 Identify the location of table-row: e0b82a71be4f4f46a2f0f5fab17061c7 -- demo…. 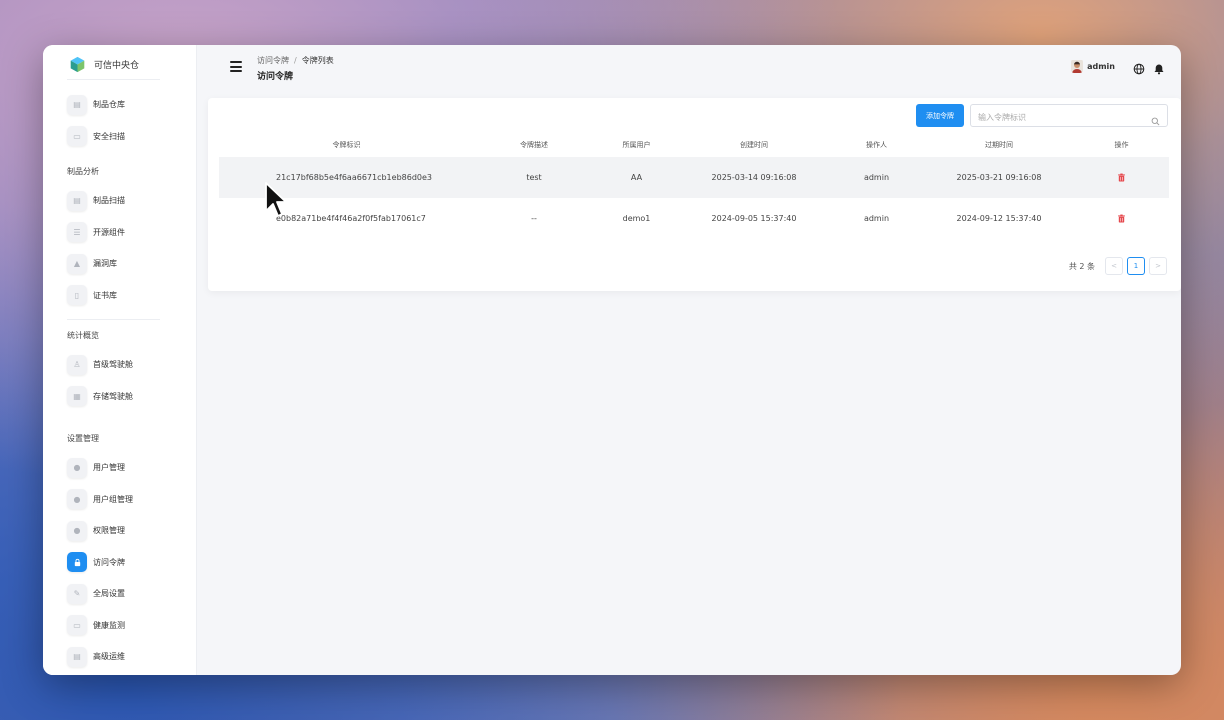
(694, 218).